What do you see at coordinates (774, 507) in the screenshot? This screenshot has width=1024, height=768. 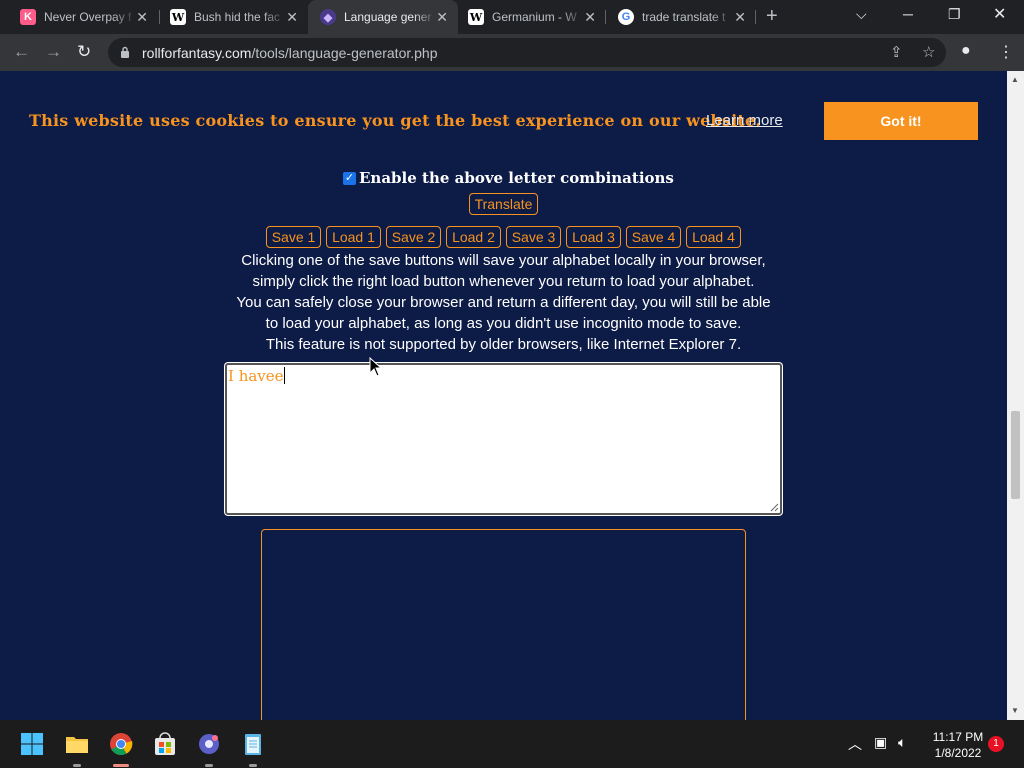 I see `resize-handle-icon` at bounding box center [774, 507].